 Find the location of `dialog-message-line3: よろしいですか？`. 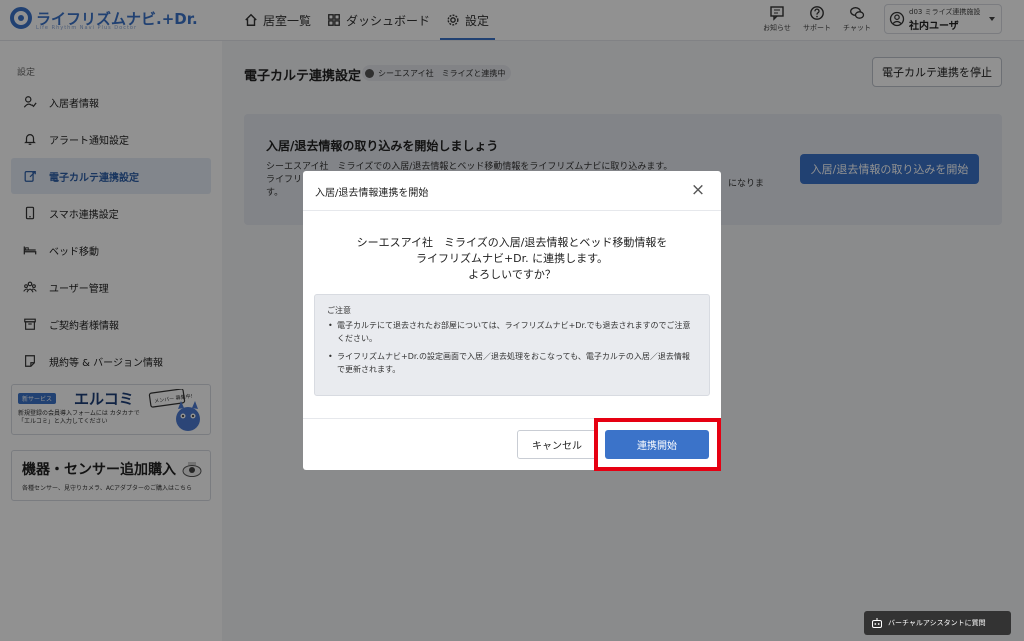

dialog-message-line3: よろしいですか？ is located at coordinates (512, 274).